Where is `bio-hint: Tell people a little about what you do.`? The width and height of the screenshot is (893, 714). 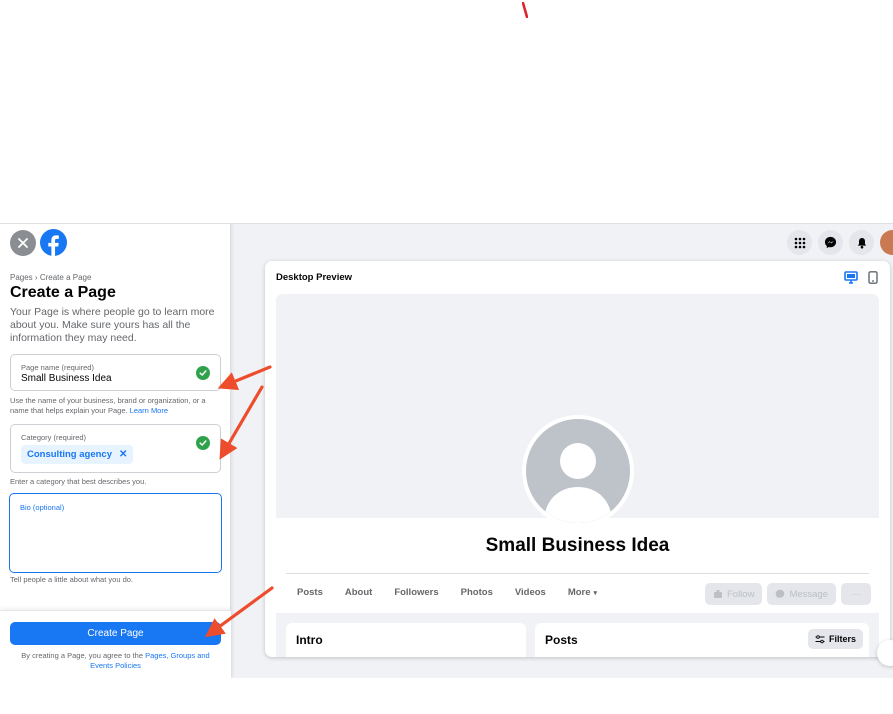
bio-hint: Tell people a little about what you do. is located at coordinates (71, 579).